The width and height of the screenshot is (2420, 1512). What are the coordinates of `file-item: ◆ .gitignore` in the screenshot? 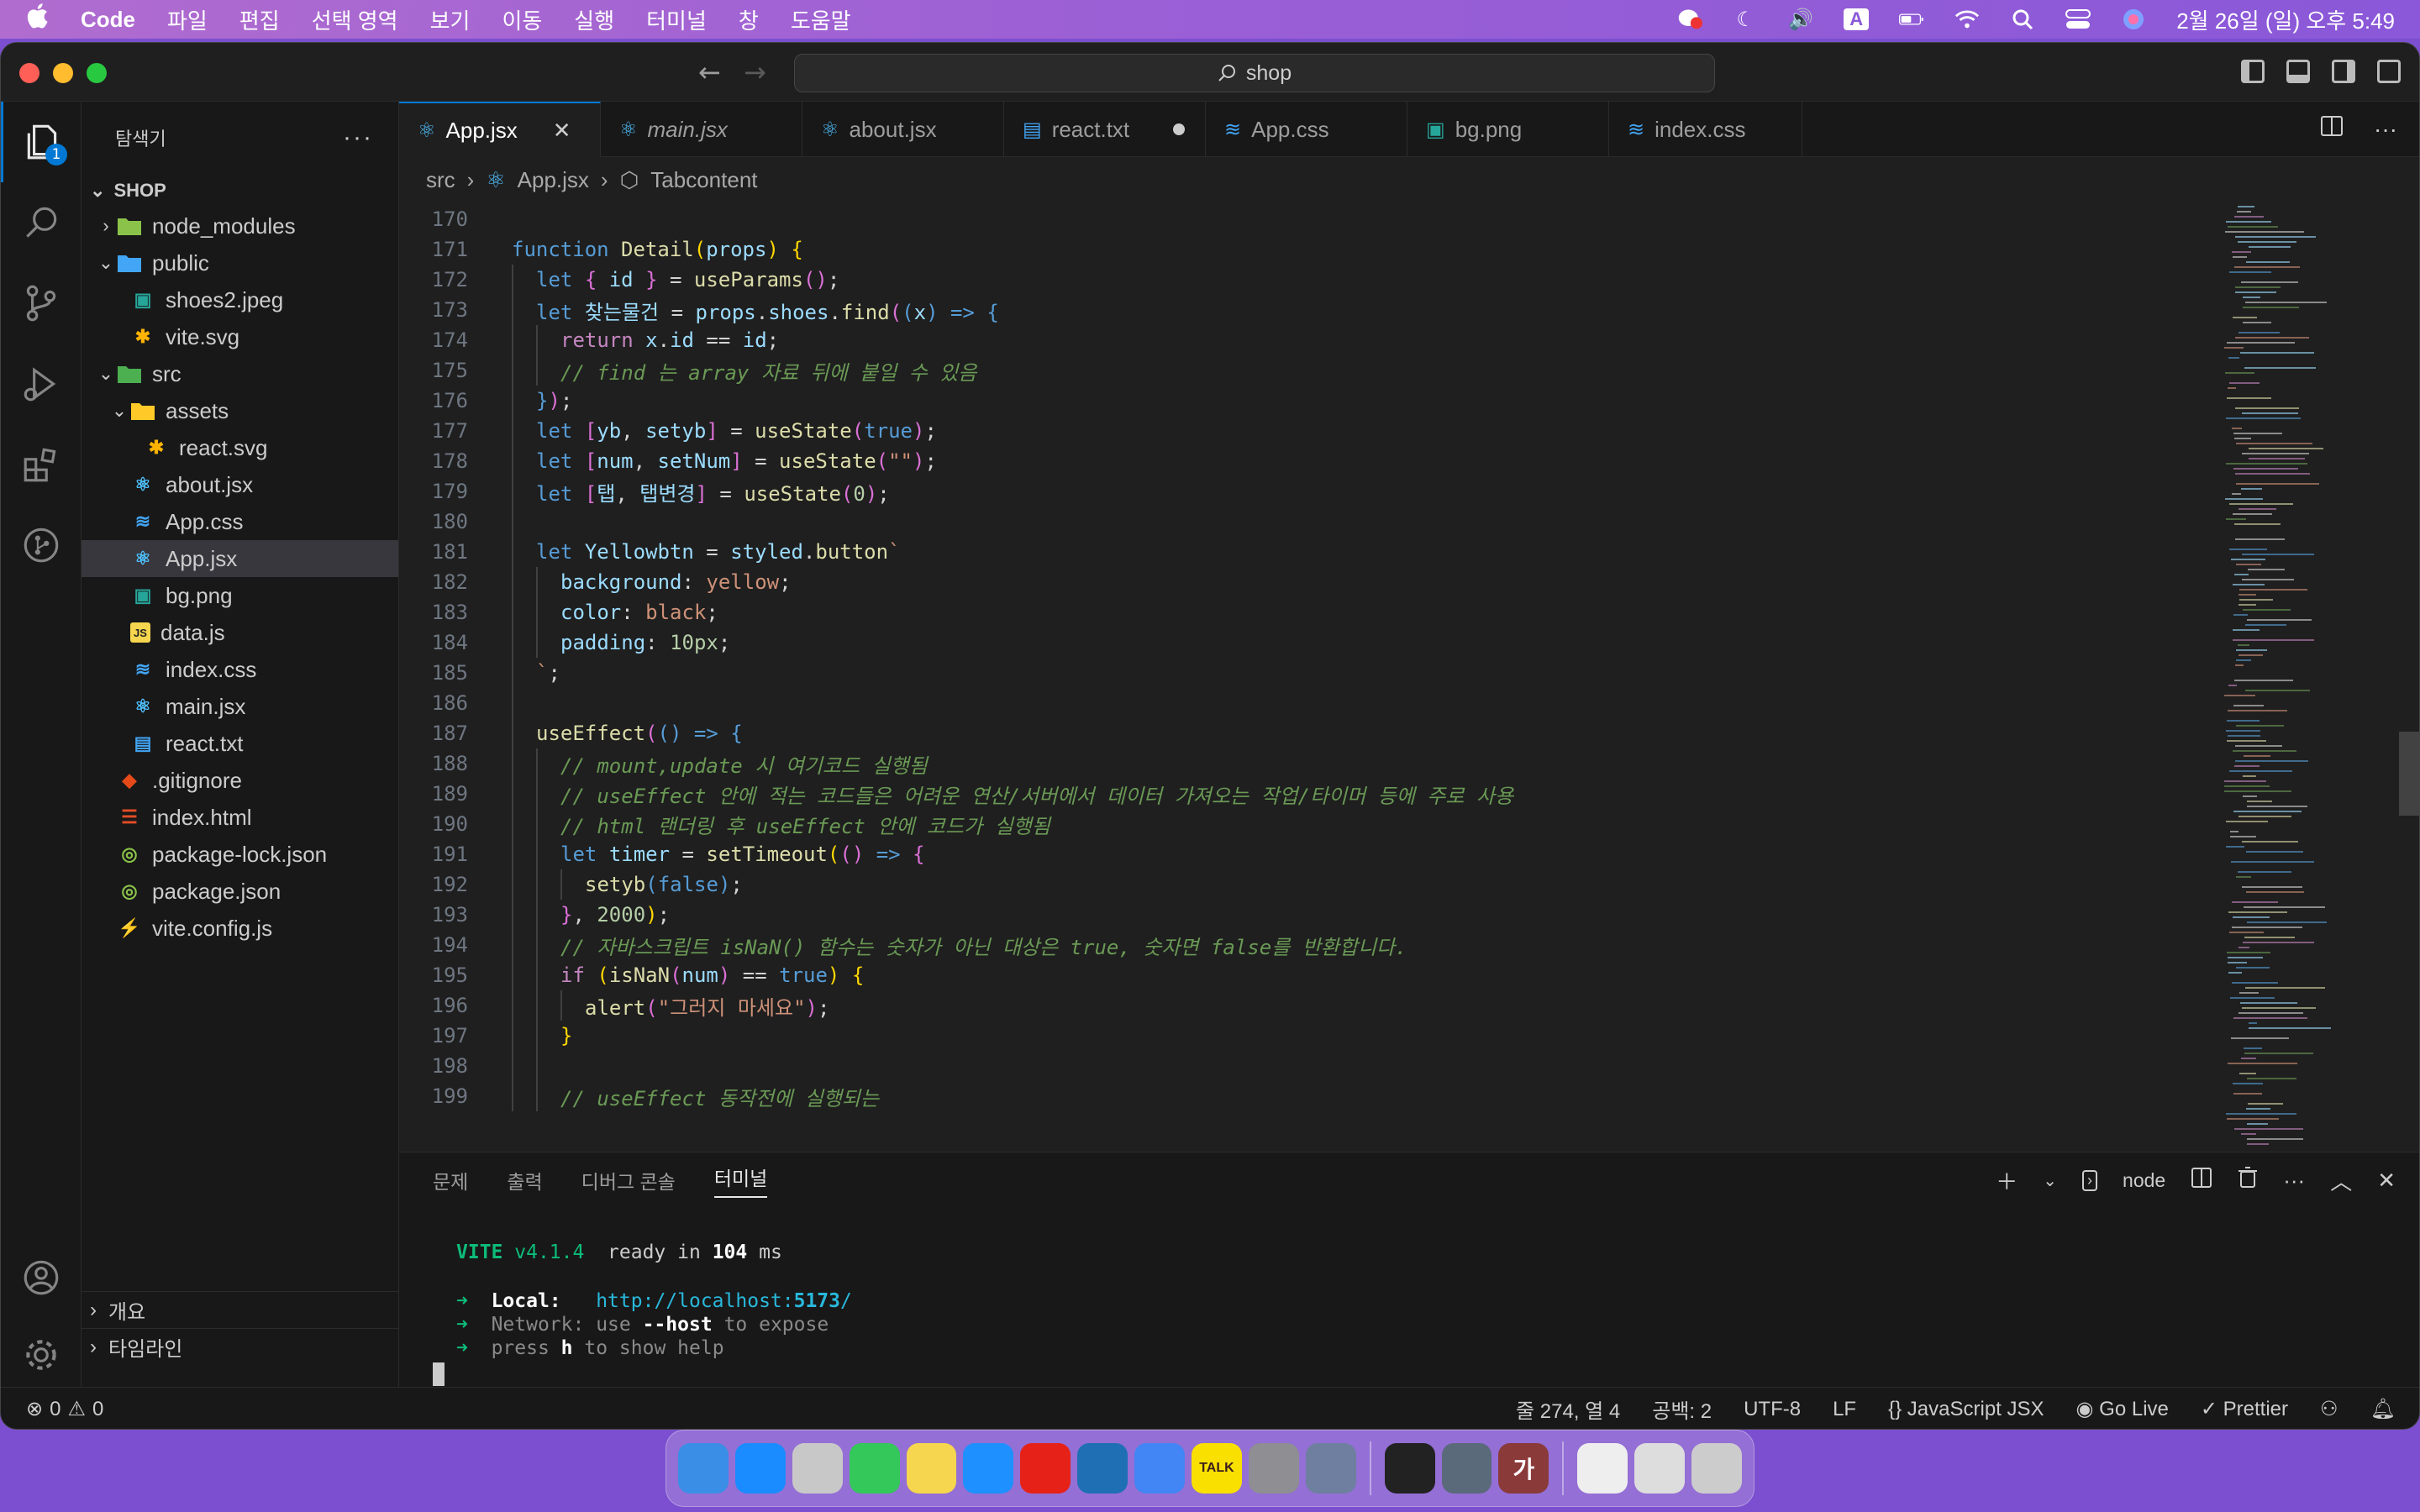 It's located at (240, 780).